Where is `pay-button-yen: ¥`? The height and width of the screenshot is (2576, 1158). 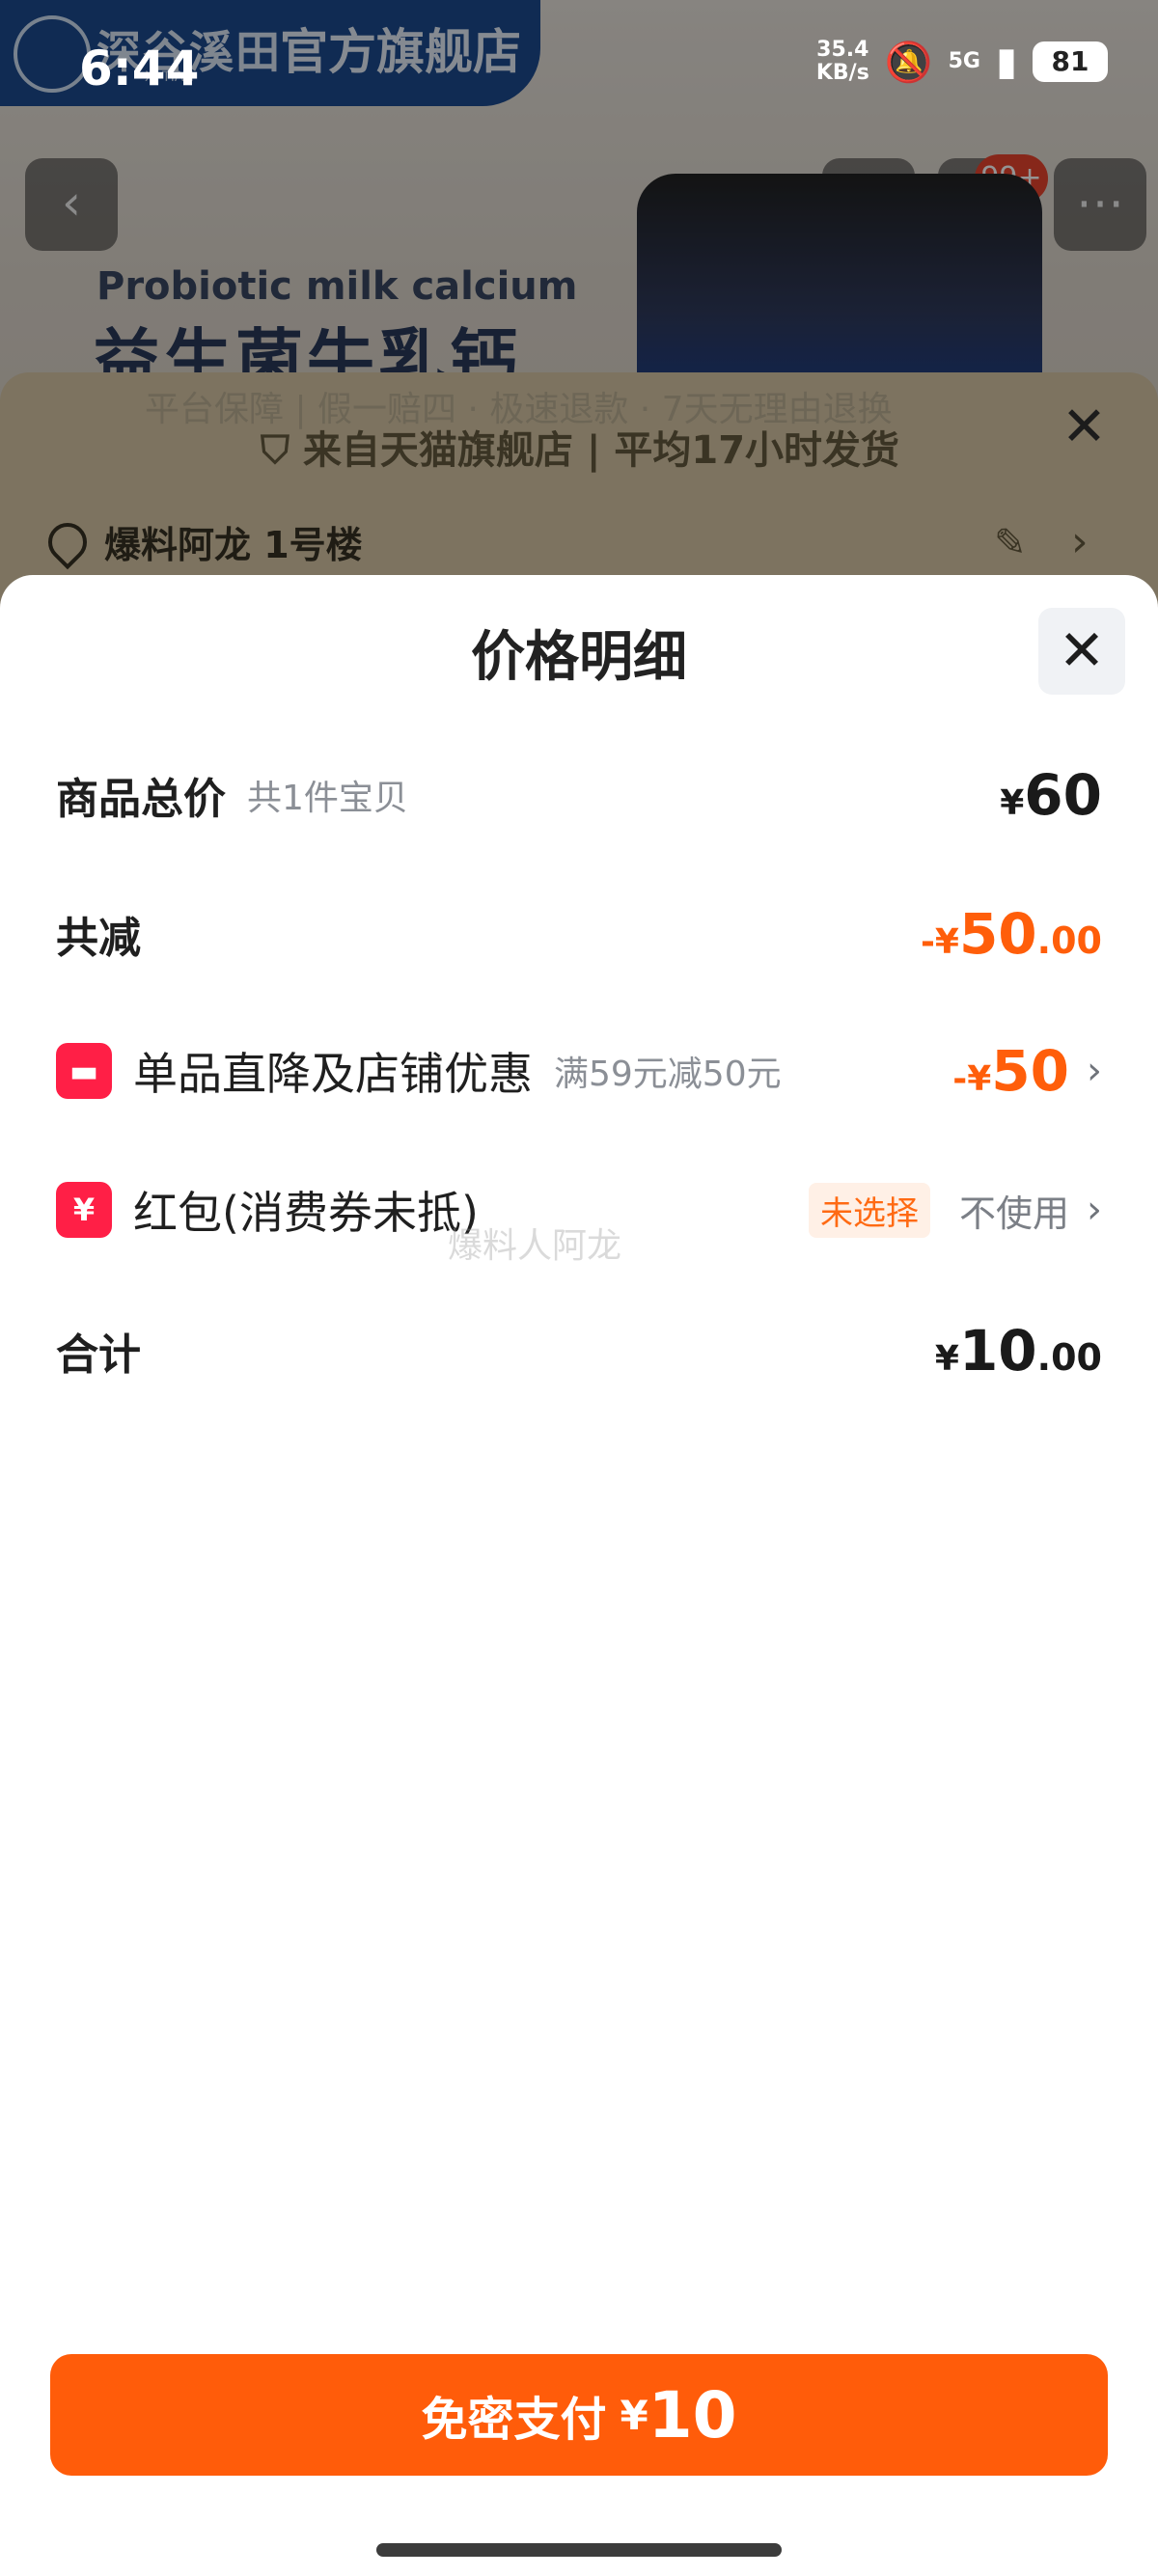
pay-button-yen: ¥ is located at coordinates (634, 2415).